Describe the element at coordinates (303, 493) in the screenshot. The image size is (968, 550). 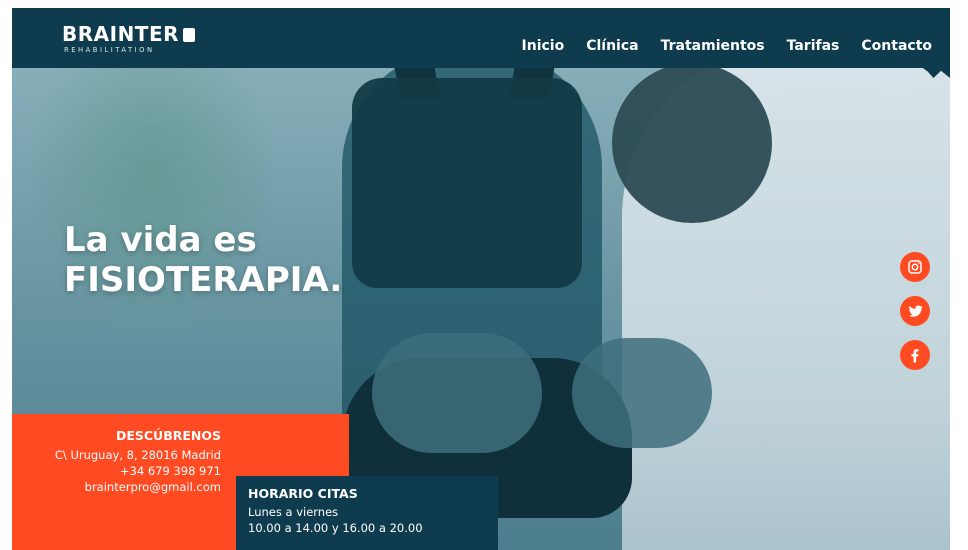
I see `schedule-title: HORARIO CITAS` at that location.